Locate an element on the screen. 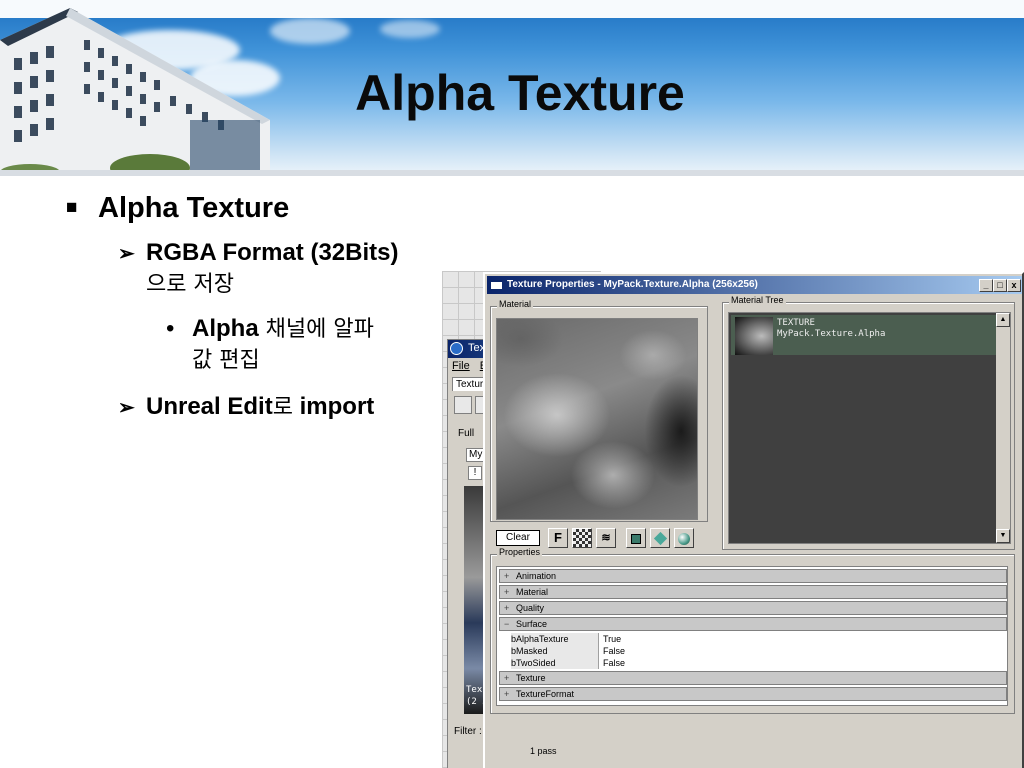 The image size is (1024, 768). category-label: Material is located at coordinates (532, 592).